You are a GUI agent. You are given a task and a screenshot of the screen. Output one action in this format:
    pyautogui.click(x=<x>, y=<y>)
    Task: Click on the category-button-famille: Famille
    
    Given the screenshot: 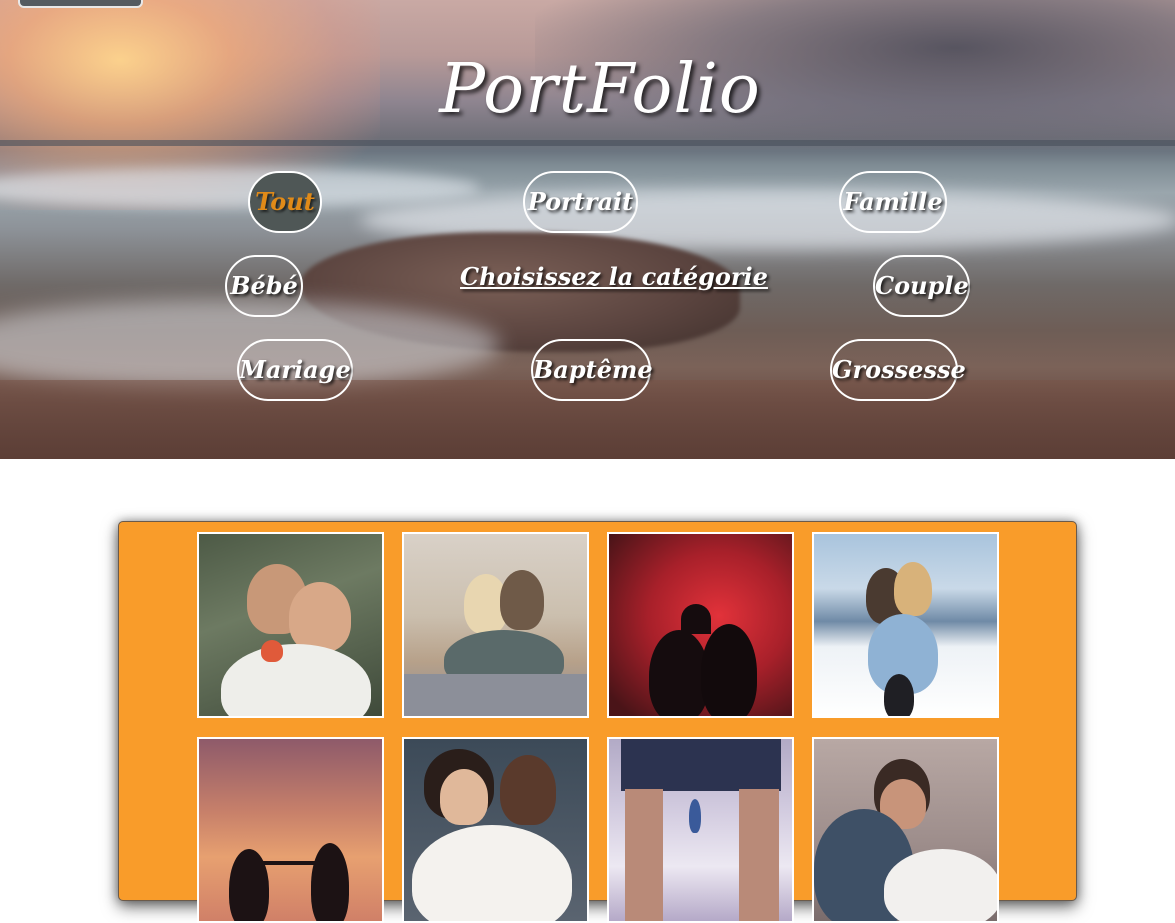 What is the action you would take?
    pyautogui.click(x=893, y=202)
    